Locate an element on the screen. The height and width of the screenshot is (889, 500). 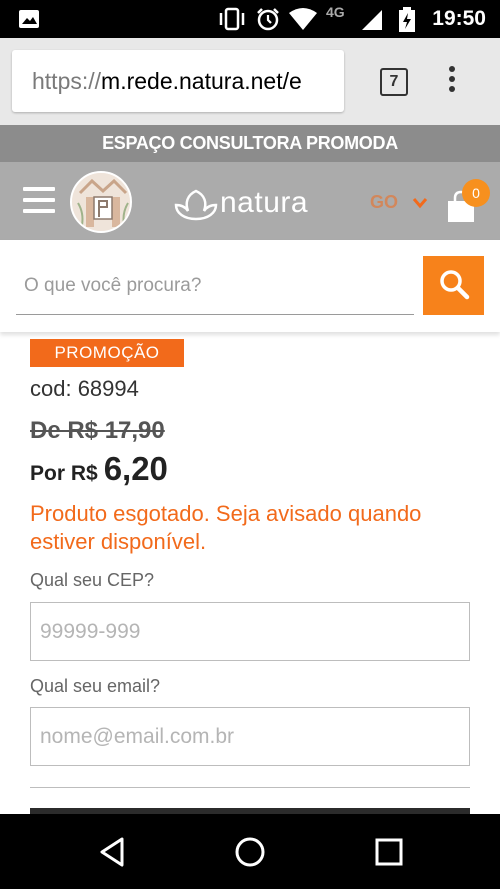
url-scheme: https:// is located at coordinates (67, 81).